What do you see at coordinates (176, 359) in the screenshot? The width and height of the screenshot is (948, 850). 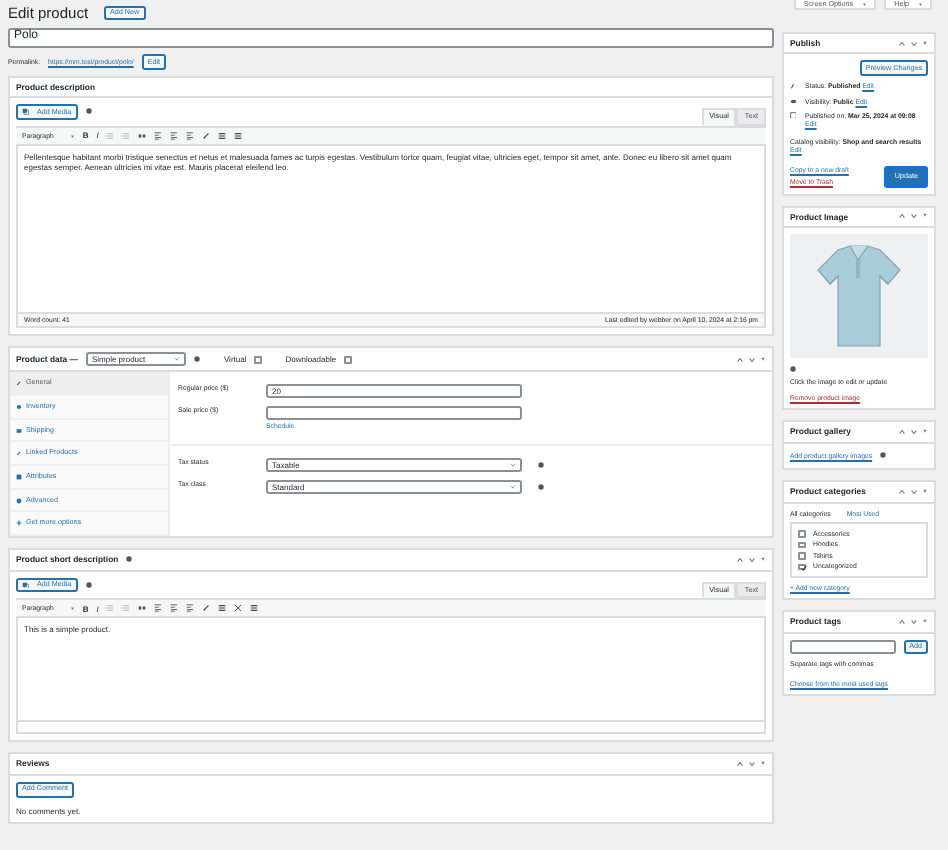 I see `chevron-down-icon` at bounding box center [176, 359].